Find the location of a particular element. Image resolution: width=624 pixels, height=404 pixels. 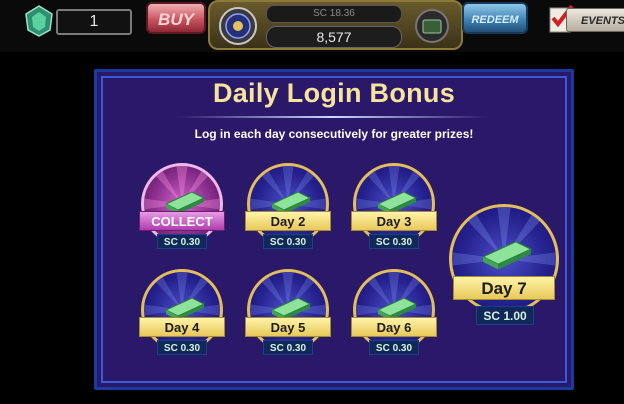

coin-icon is located at coordinates (238, 26).